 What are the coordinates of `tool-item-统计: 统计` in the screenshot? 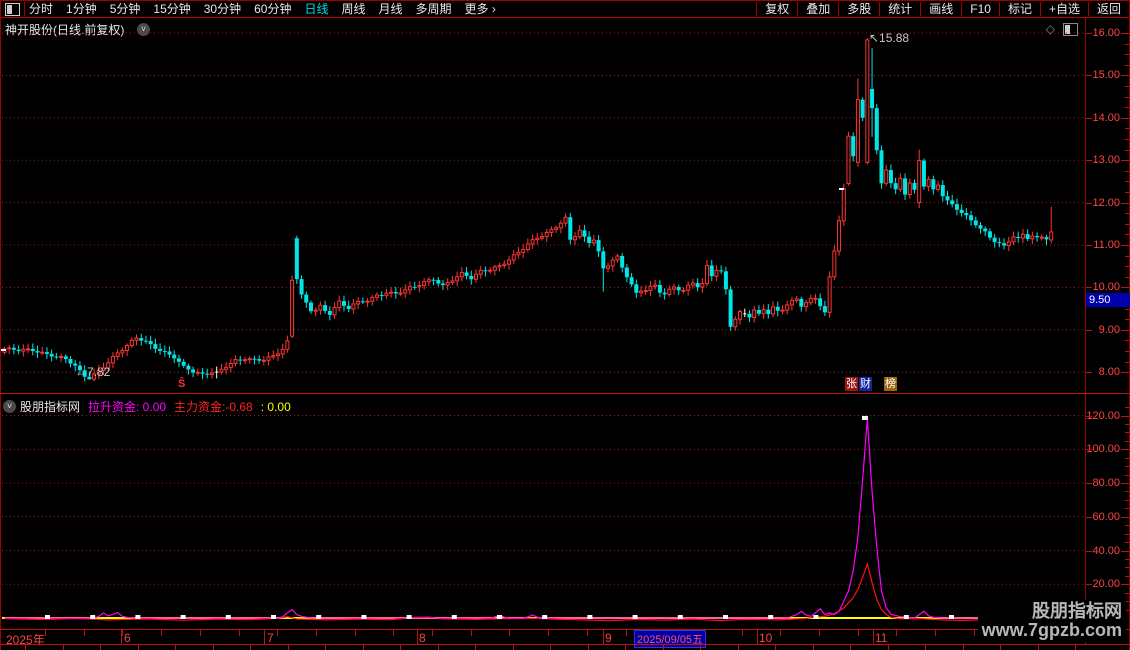 It's located at (900, 9).